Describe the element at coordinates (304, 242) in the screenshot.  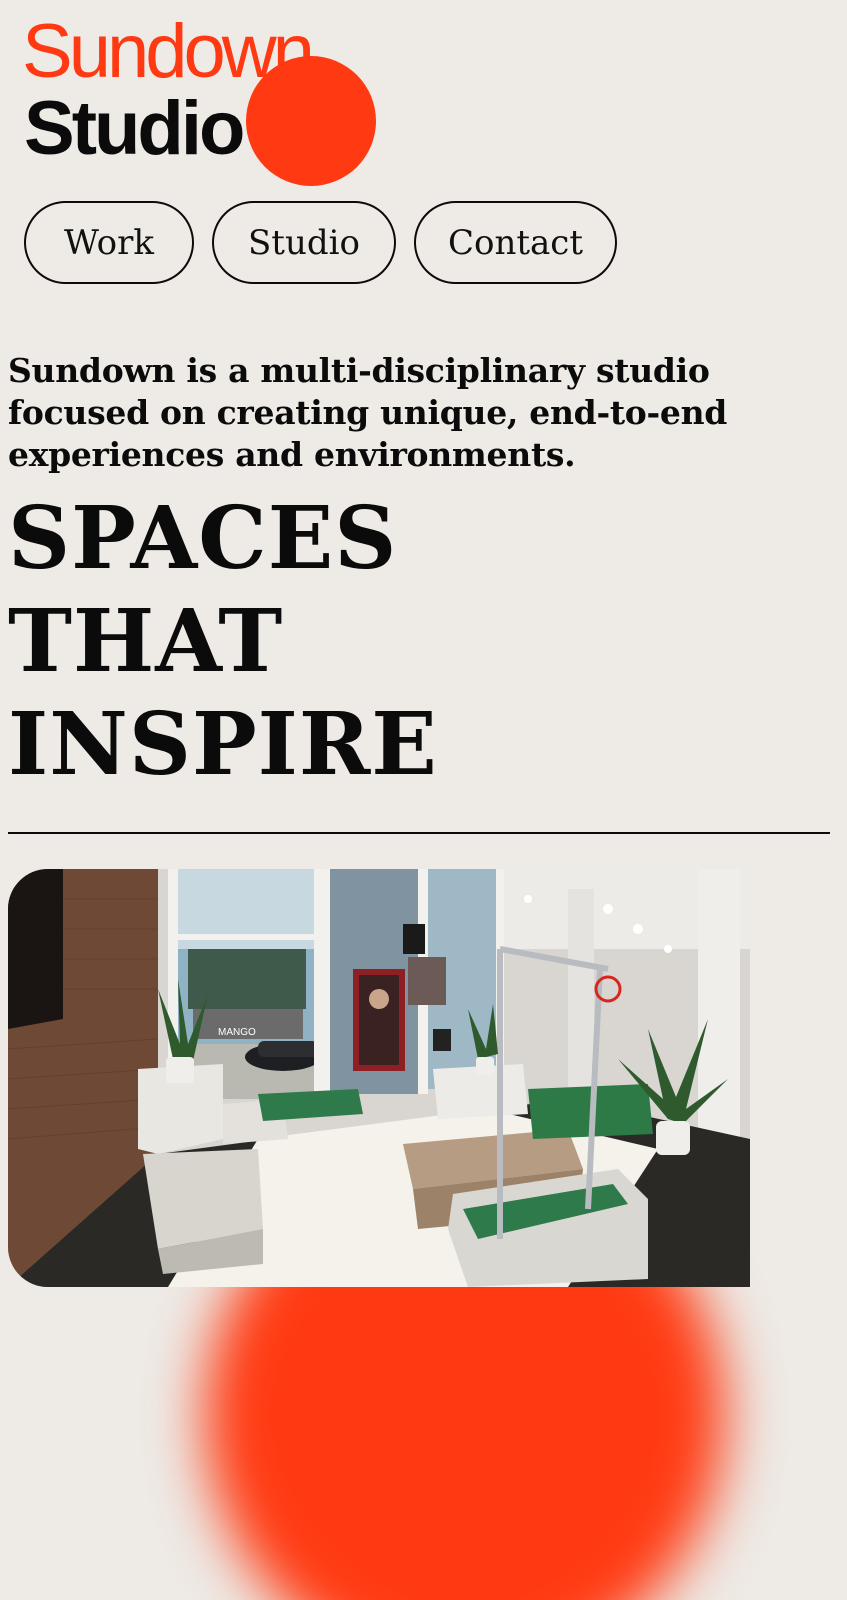
I see `nav-studio-button: Studio` at that location.